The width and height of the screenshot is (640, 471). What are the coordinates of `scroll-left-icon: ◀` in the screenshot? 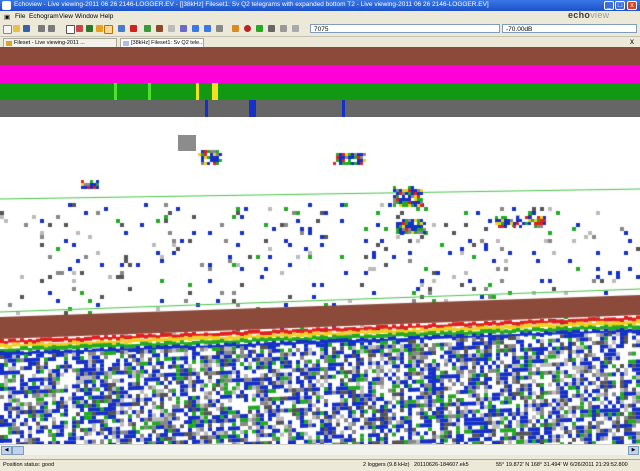 It's located at (6, 450).